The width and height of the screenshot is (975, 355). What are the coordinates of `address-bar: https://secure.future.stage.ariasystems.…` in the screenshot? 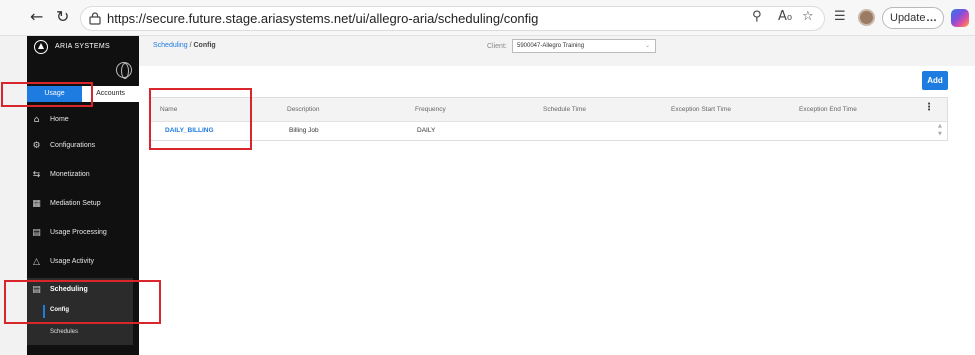 It's located at (452, 18).